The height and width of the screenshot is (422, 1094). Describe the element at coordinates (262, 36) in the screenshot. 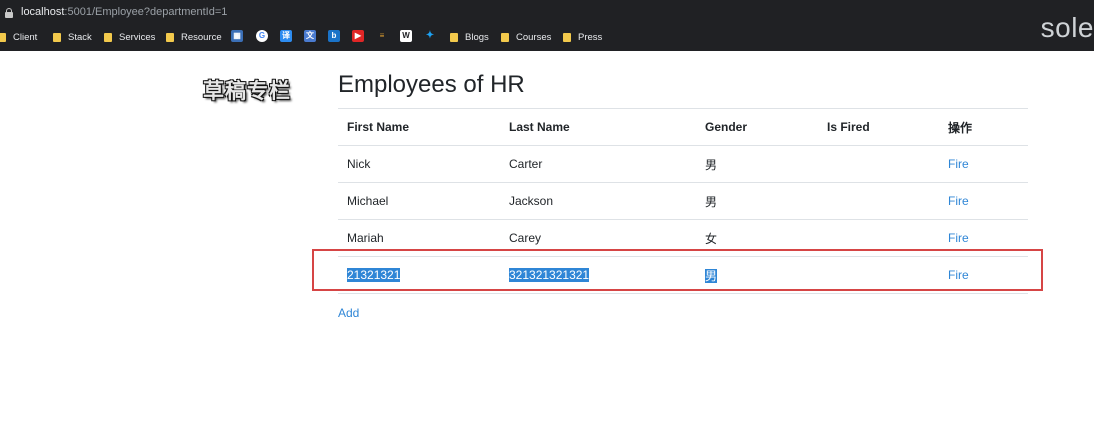

I see `google-icon: G` at that location.